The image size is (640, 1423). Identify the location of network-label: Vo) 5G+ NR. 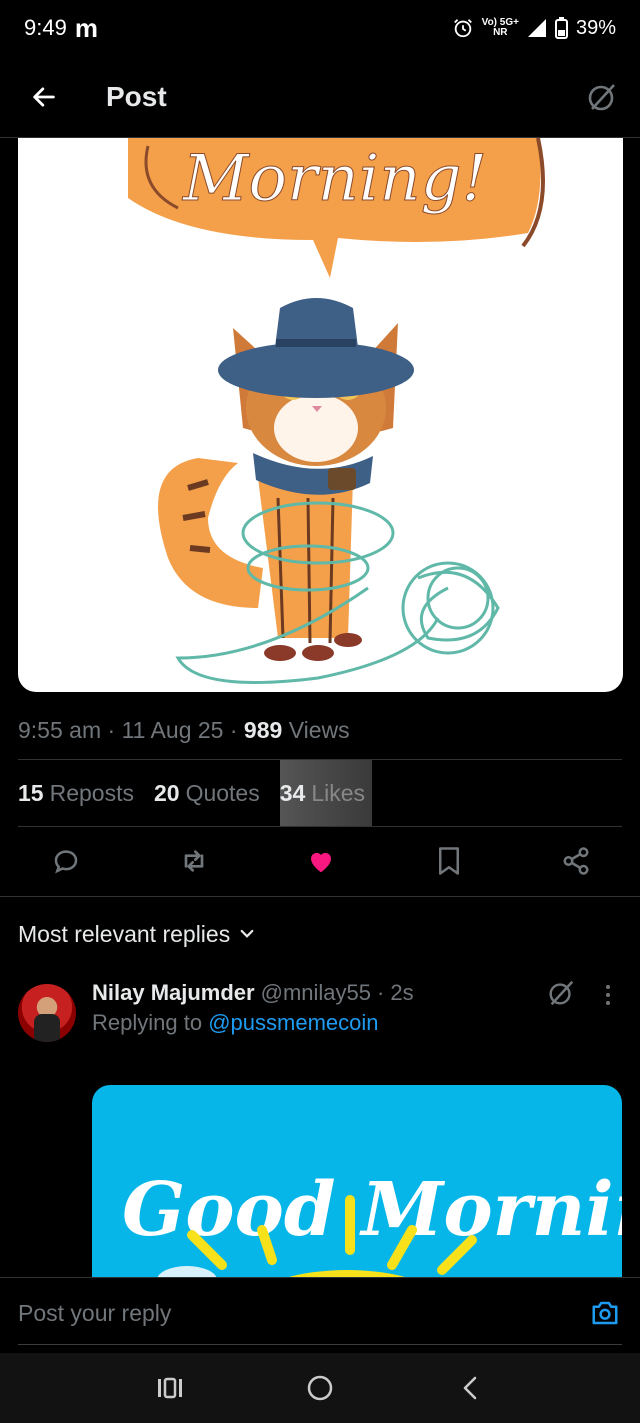
(500, 28).